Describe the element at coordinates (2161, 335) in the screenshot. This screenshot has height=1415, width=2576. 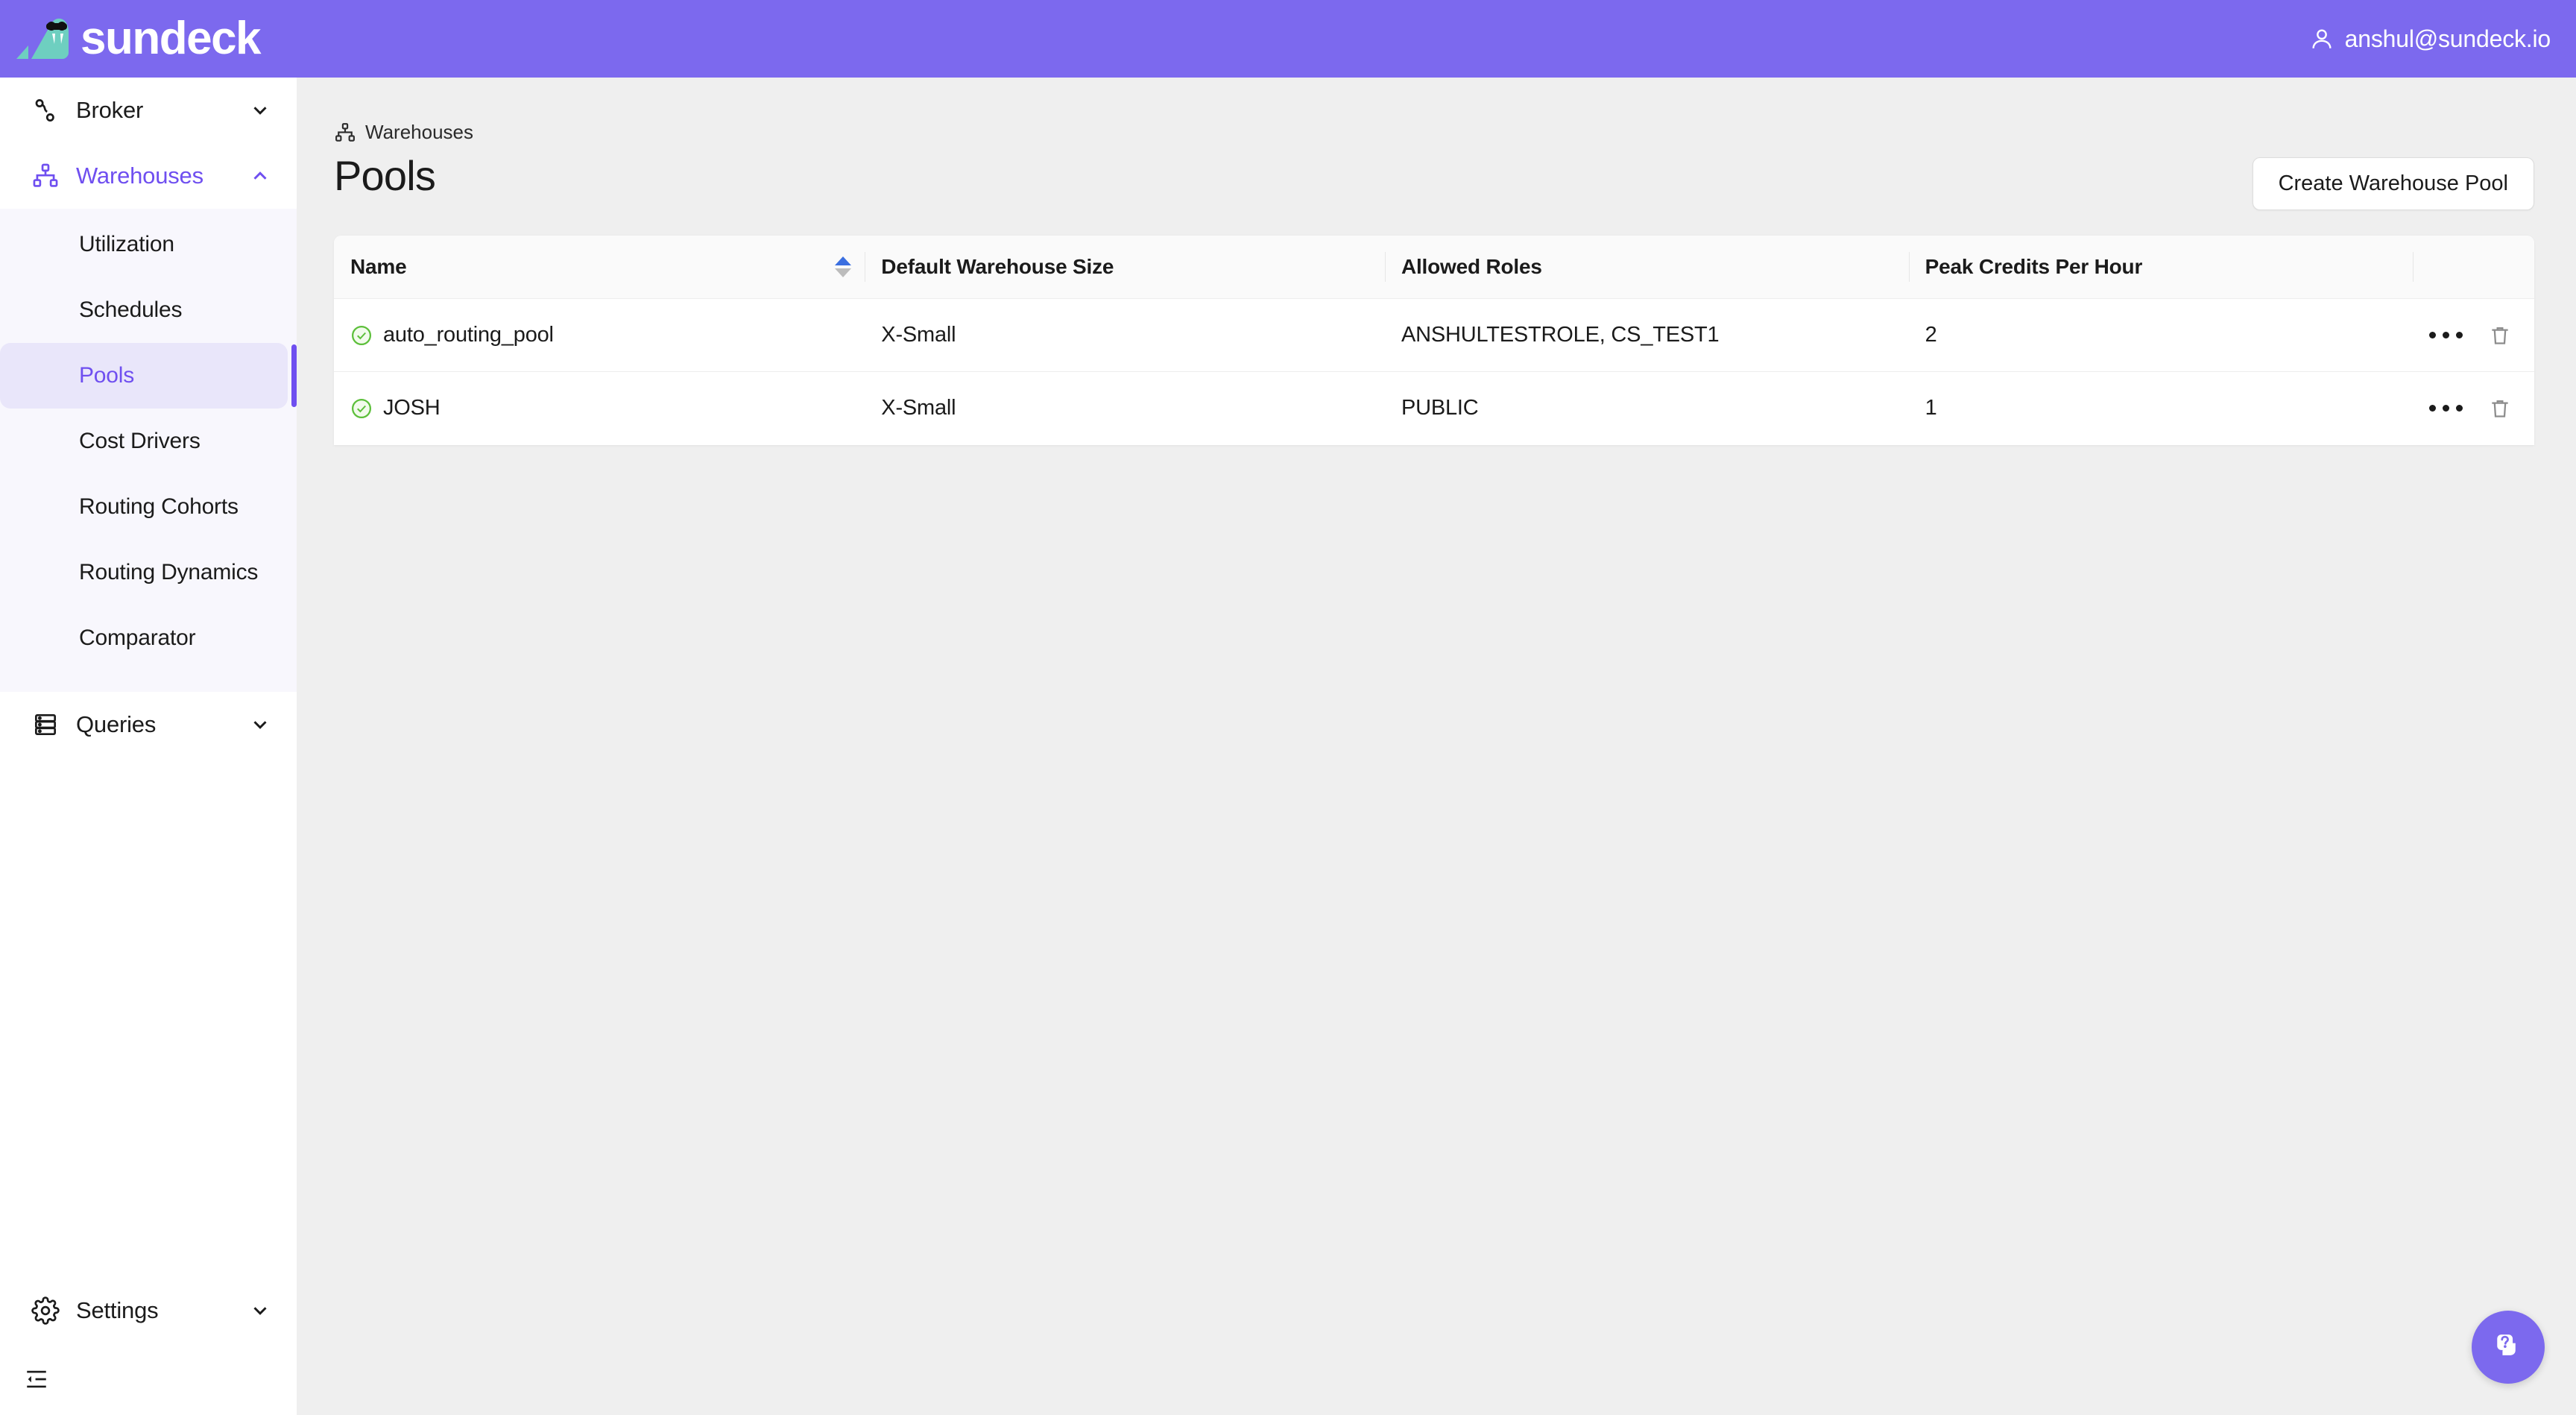
I see `cell-peak-credits-per-hour: 2` at that location.